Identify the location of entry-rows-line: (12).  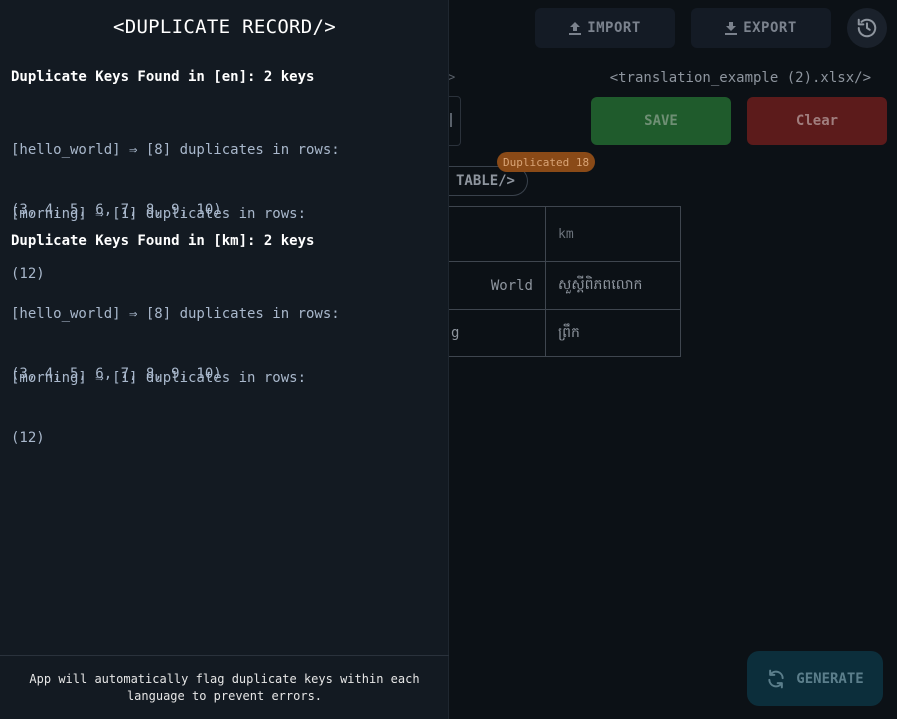
(28, 438).